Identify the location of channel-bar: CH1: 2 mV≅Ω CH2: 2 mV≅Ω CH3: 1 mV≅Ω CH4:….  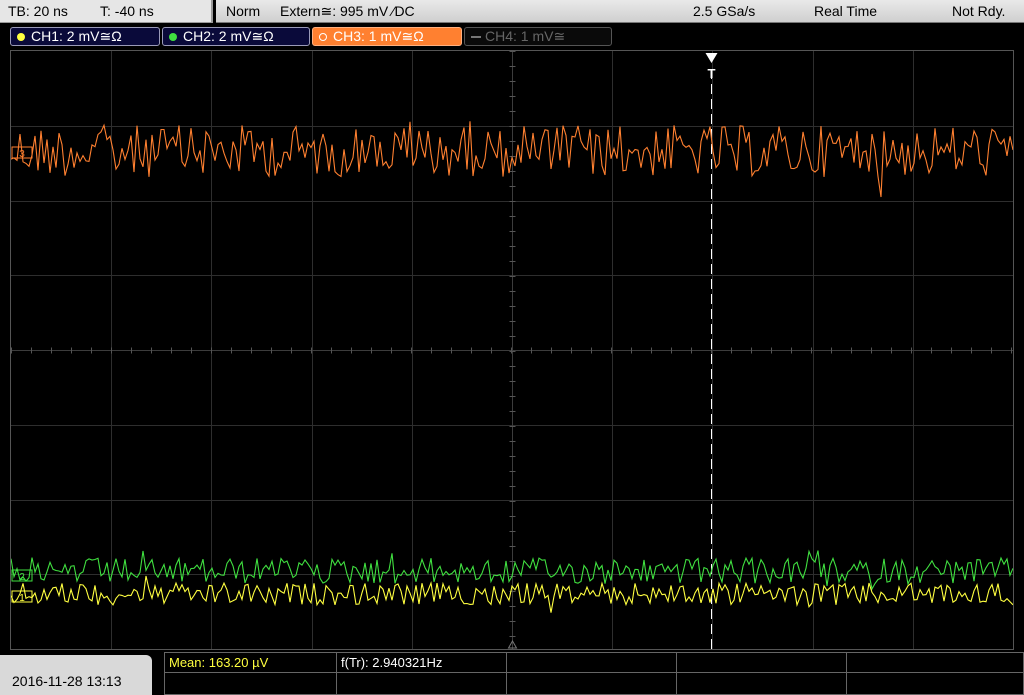
(512, 36).